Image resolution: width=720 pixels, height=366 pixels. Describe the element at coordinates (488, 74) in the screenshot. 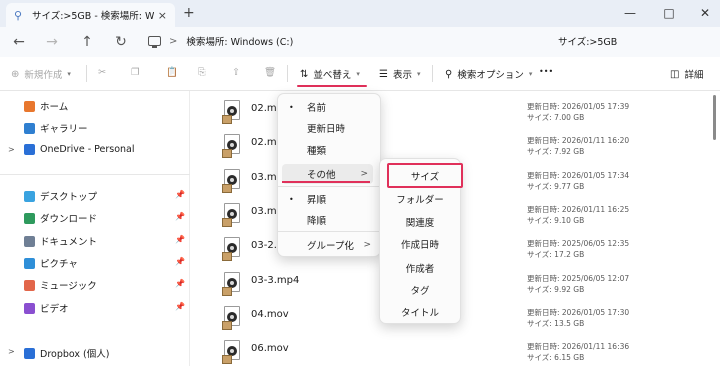

I see `search-options-button: ⚲ 検索オプション ▾` at that location.